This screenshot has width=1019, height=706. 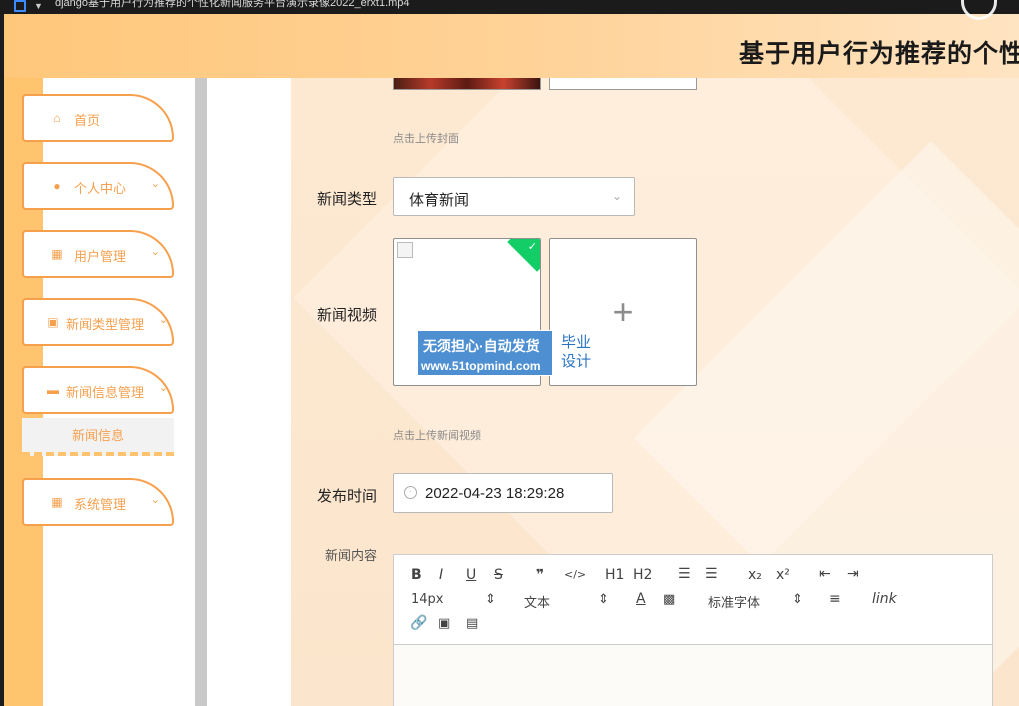 What do you see at coordinates (38, 6) in the screenshot?
I see `menu-caret-icon: ▼` at bounding box center [38, 6].